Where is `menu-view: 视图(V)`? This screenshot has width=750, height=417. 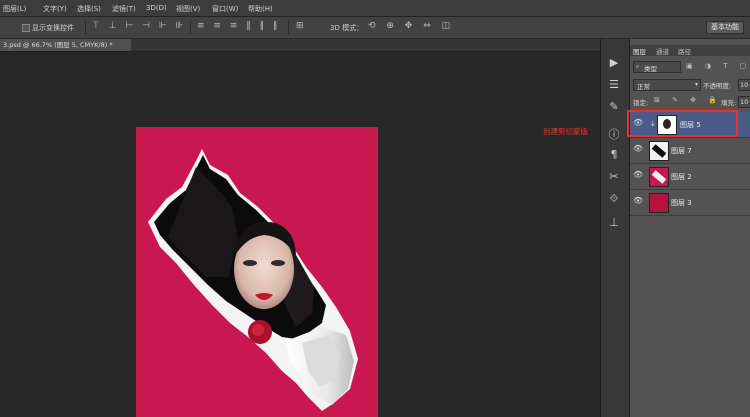 menu-view: 视图(V) is located at coordinates (188, 9).